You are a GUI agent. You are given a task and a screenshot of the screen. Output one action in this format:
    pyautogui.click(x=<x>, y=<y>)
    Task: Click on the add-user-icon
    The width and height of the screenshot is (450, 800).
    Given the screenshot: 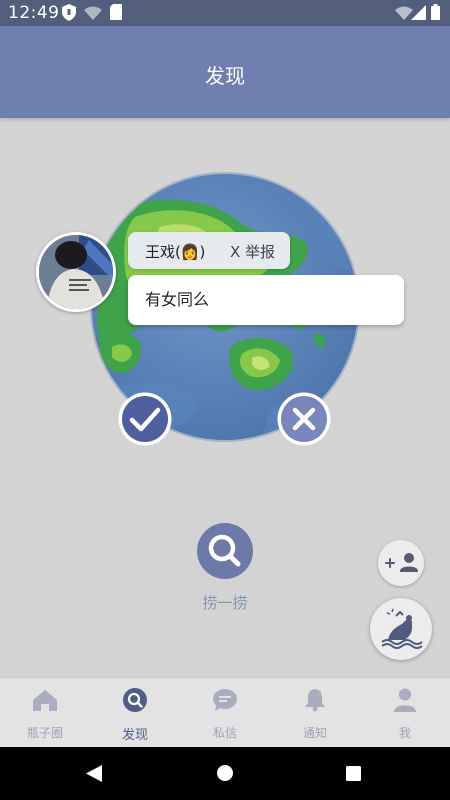 What is the action you would take?
    pyautogui.click(x=401, y=562)
    